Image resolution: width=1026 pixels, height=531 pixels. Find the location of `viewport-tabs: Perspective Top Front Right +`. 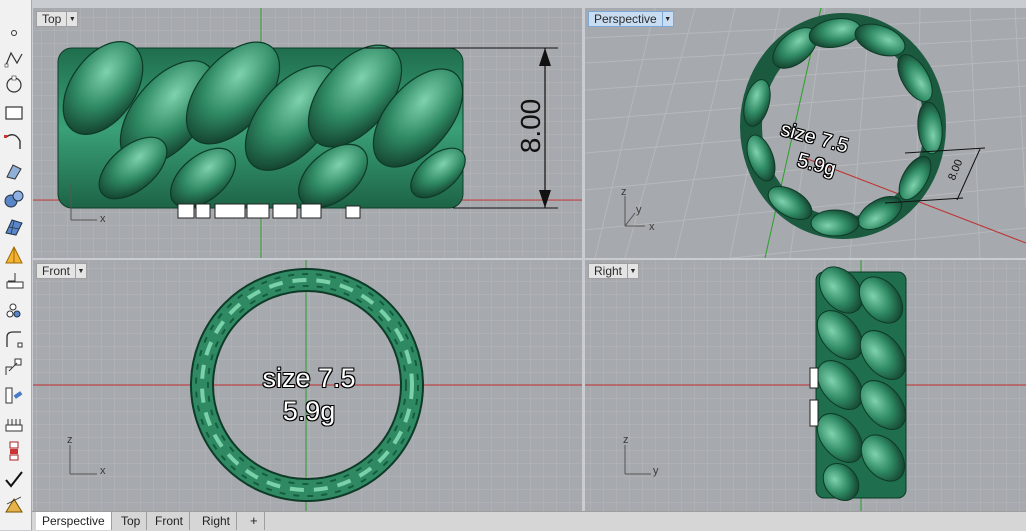

viewport-tabs: Perspective Top Front Right + is located at coordinates (529, 521).